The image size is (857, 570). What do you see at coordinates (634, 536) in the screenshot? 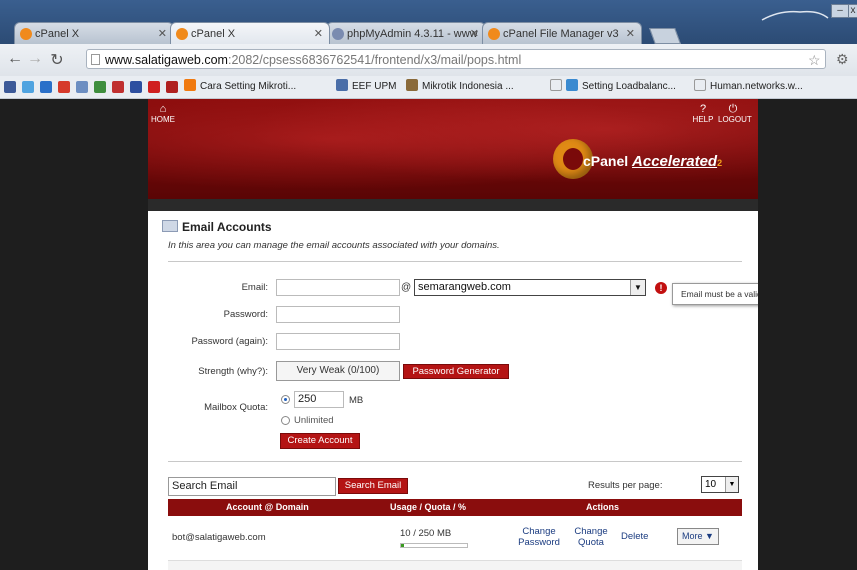
I see `delete-link: Delete` at bounding box center [634, 536].